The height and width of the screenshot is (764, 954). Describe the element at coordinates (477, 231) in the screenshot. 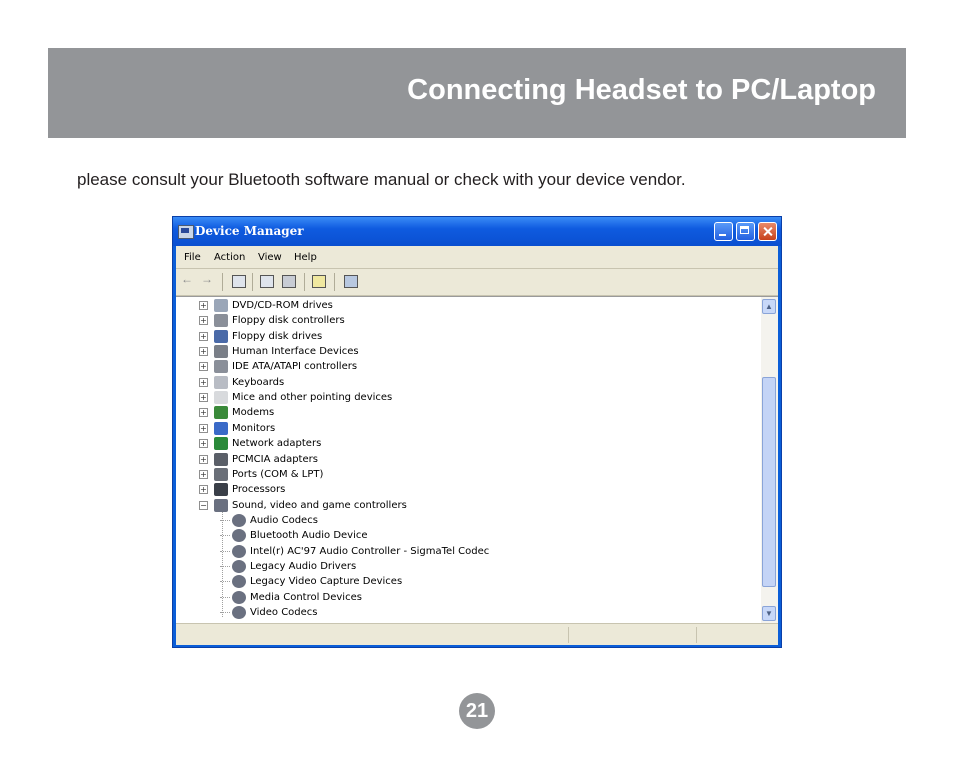

I see `title-bar: Device Manager` at that location.